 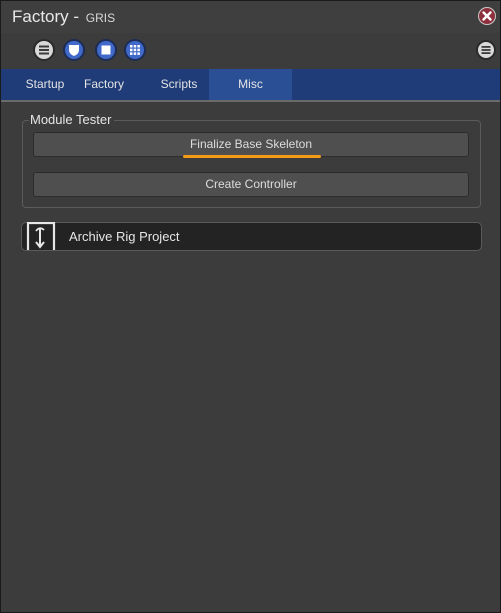 I want to click on tab-scripts-label: Scripts, so click(x=179, y=84).